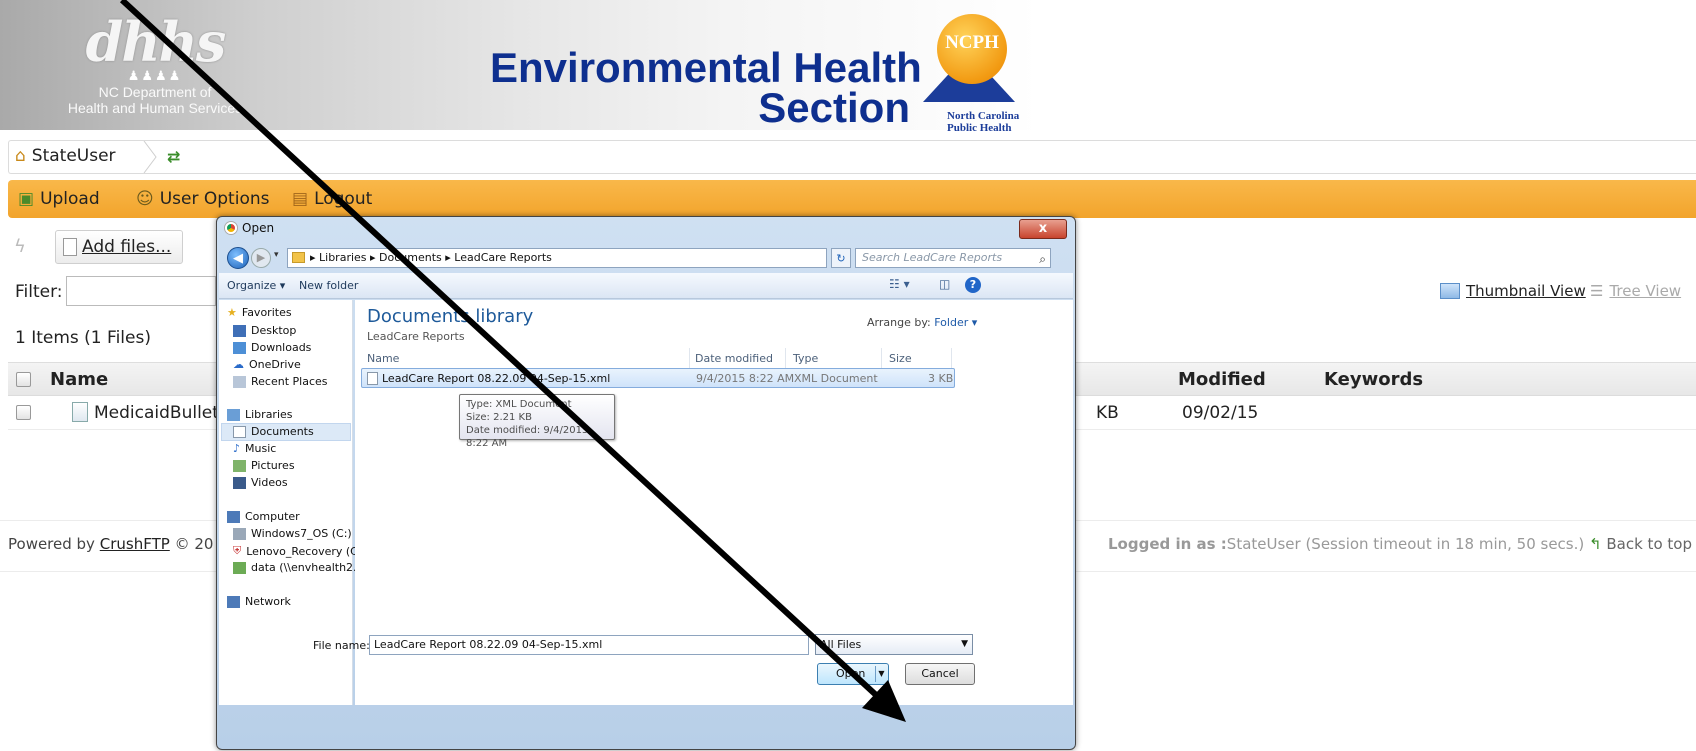 Image resolution: width=1696 pixels, height=751 pixels. I want to click on nav-music: ♪ Music, so click(254, 448).